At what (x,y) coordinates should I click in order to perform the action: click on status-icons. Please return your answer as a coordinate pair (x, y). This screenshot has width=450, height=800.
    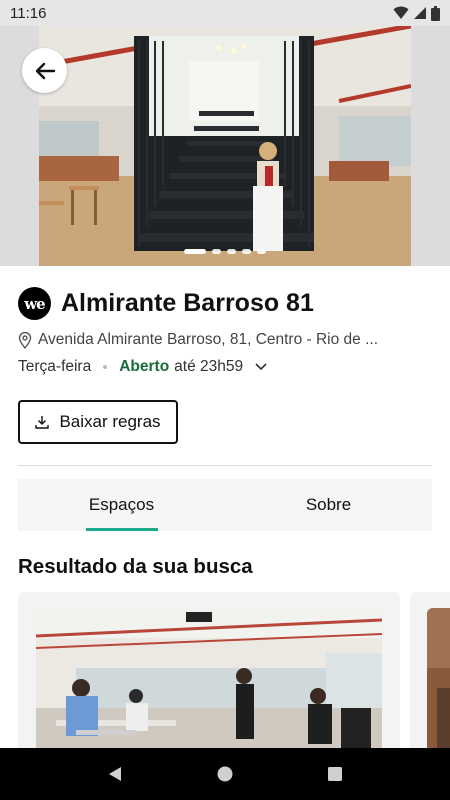
    Looking at the image, I should click on (416, 13).